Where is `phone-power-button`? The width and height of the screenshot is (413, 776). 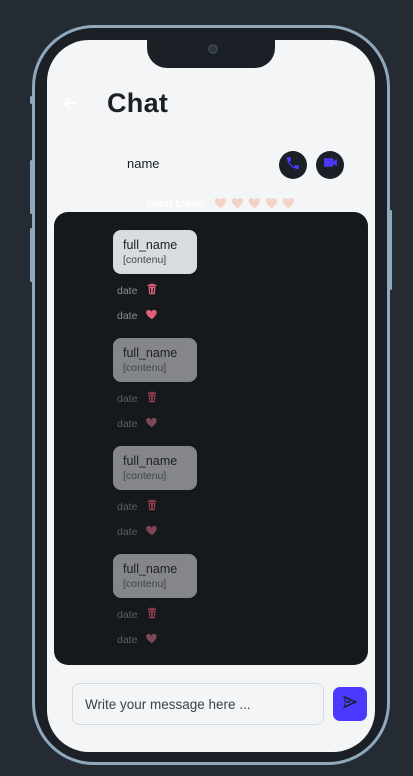
phone-power-button is located at coordinates (390, 250).